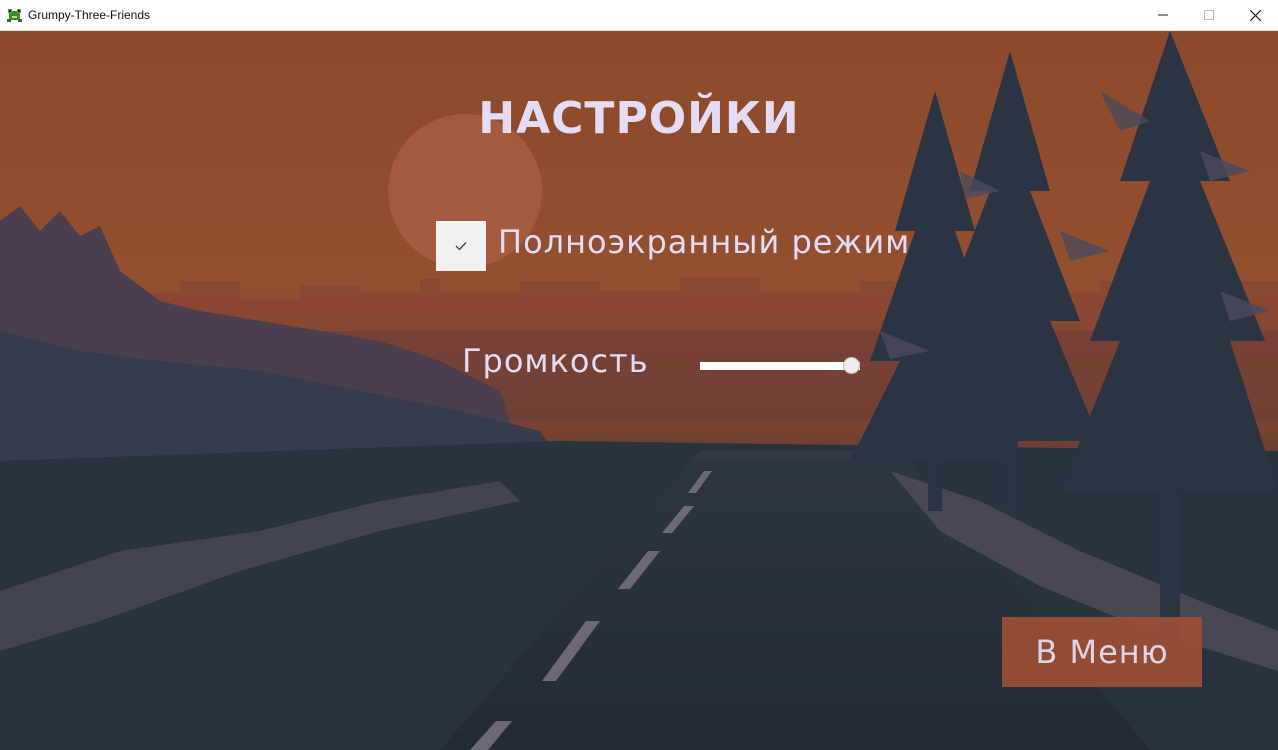 The width and height of the screenshot is (1278, 750). I want to click on maximize-button, so click(1209, 15).